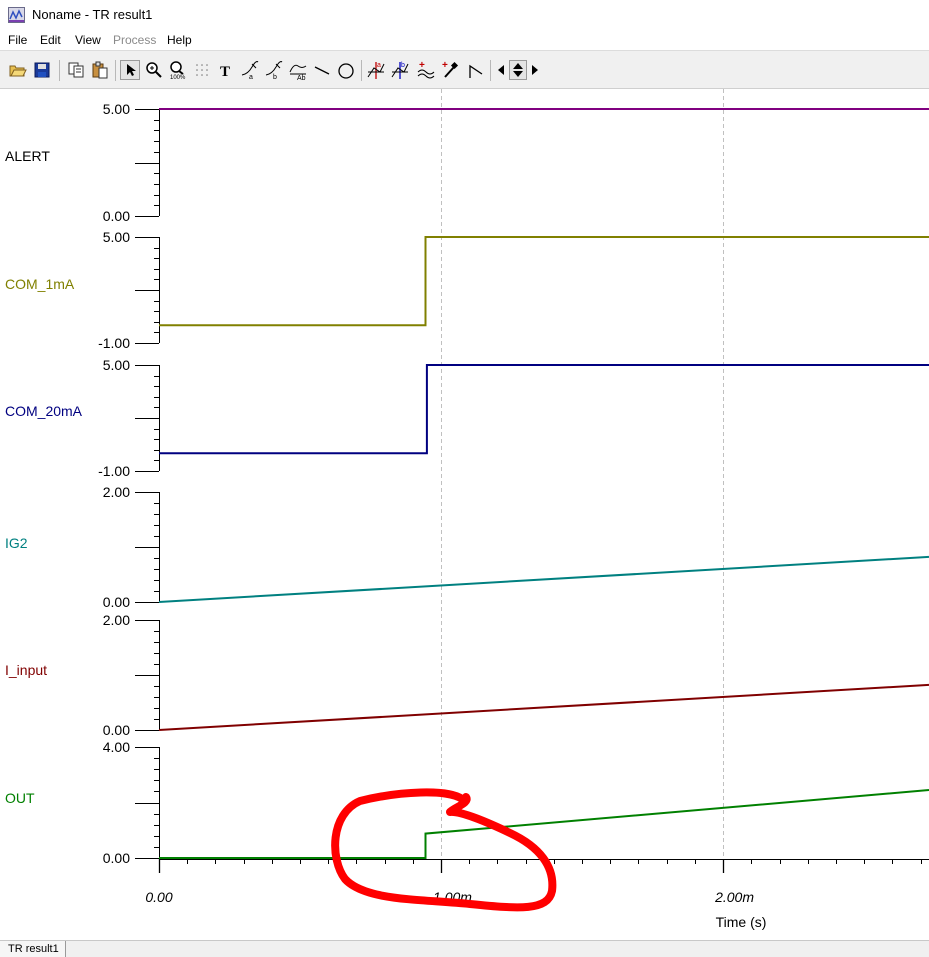 The width and height of the screenshot is (929, 957). Describe the element at coordinates (134, 40) in the screenshot. I see `menu-process: Process` at that location.